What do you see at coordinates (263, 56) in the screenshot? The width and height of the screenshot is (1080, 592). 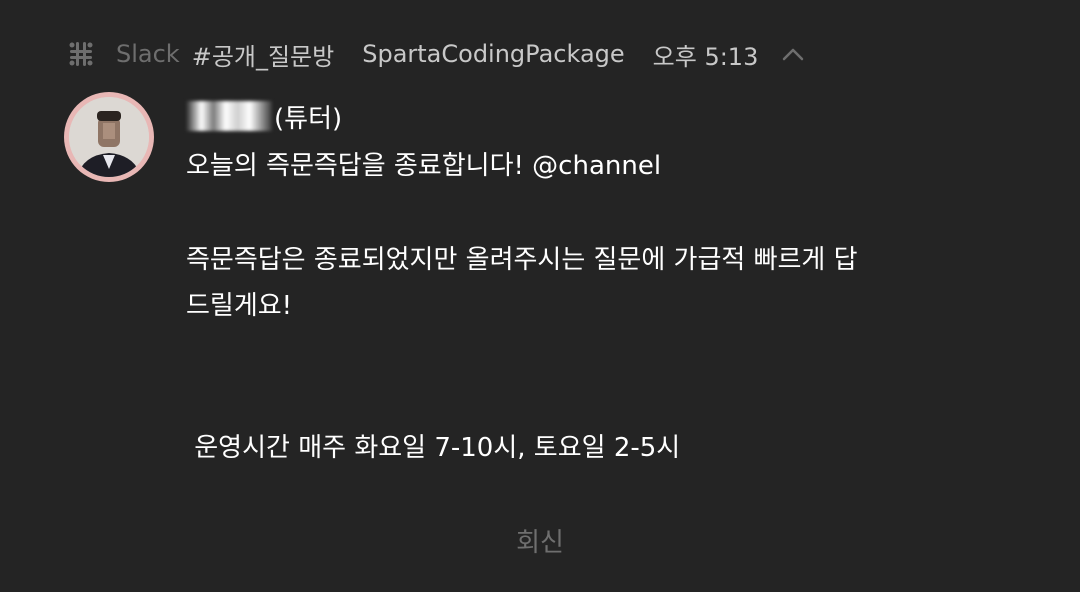 I see `channel-name: #공개_질문방` at bounding box center [263, 56].